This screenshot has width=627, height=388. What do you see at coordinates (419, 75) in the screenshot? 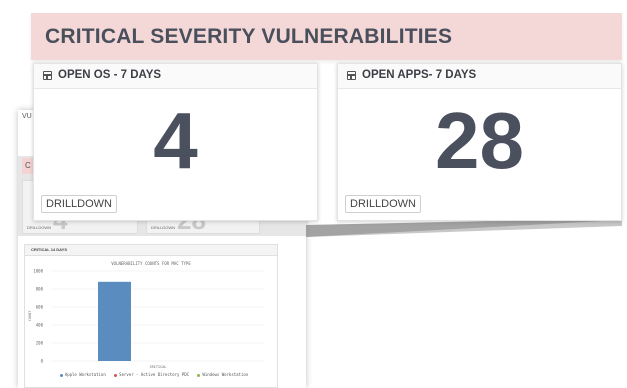
I see `card-label: OPEN APPS- 7 DAYS` at bounding box center [419, 75].